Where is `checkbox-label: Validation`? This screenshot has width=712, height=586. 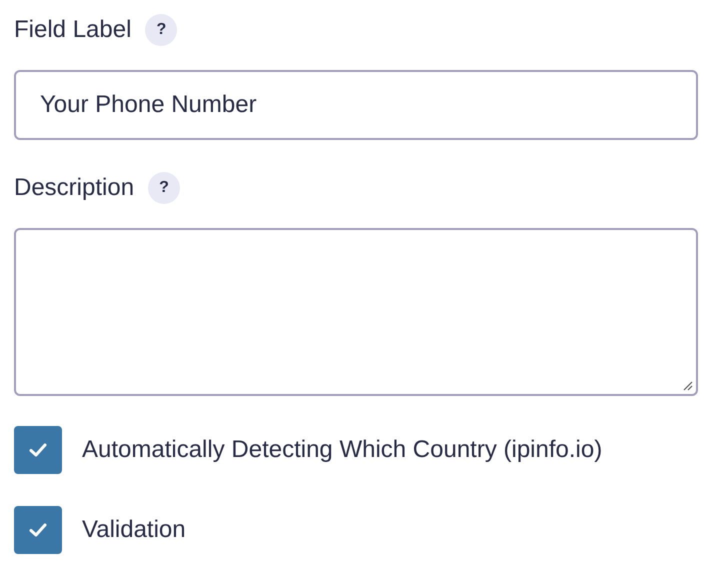 checkbox-label: Validation is located at coordinates (134, 530).